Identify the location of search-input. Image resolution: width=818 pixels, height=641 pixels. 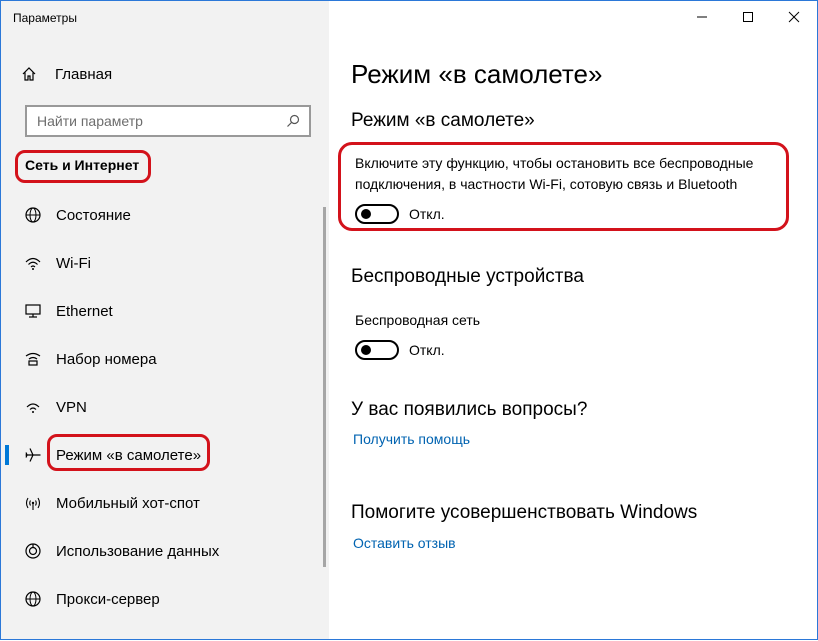
(161, 121).